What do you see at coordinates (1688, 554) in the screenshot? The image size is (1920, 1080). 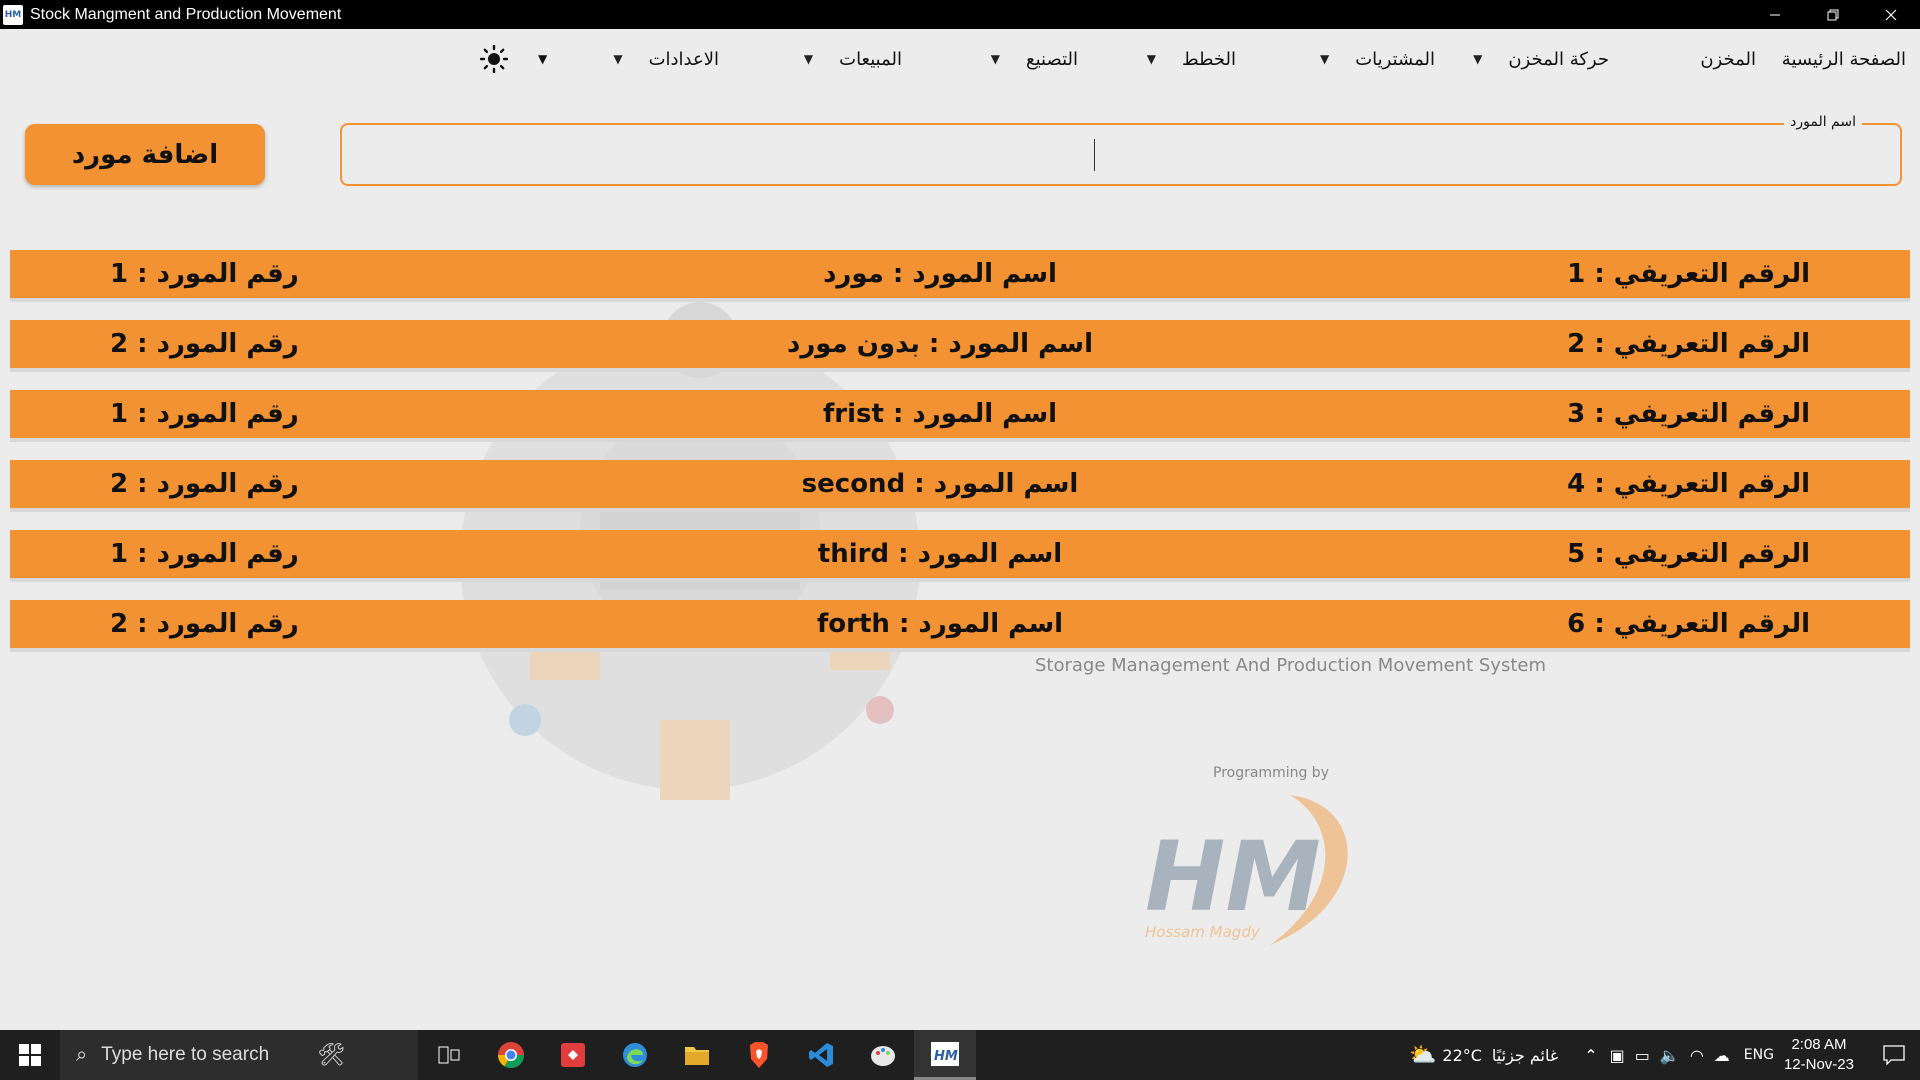 I see `supplier-id: الرقم التعريفي : 5` at bounding box center [1688, 554].